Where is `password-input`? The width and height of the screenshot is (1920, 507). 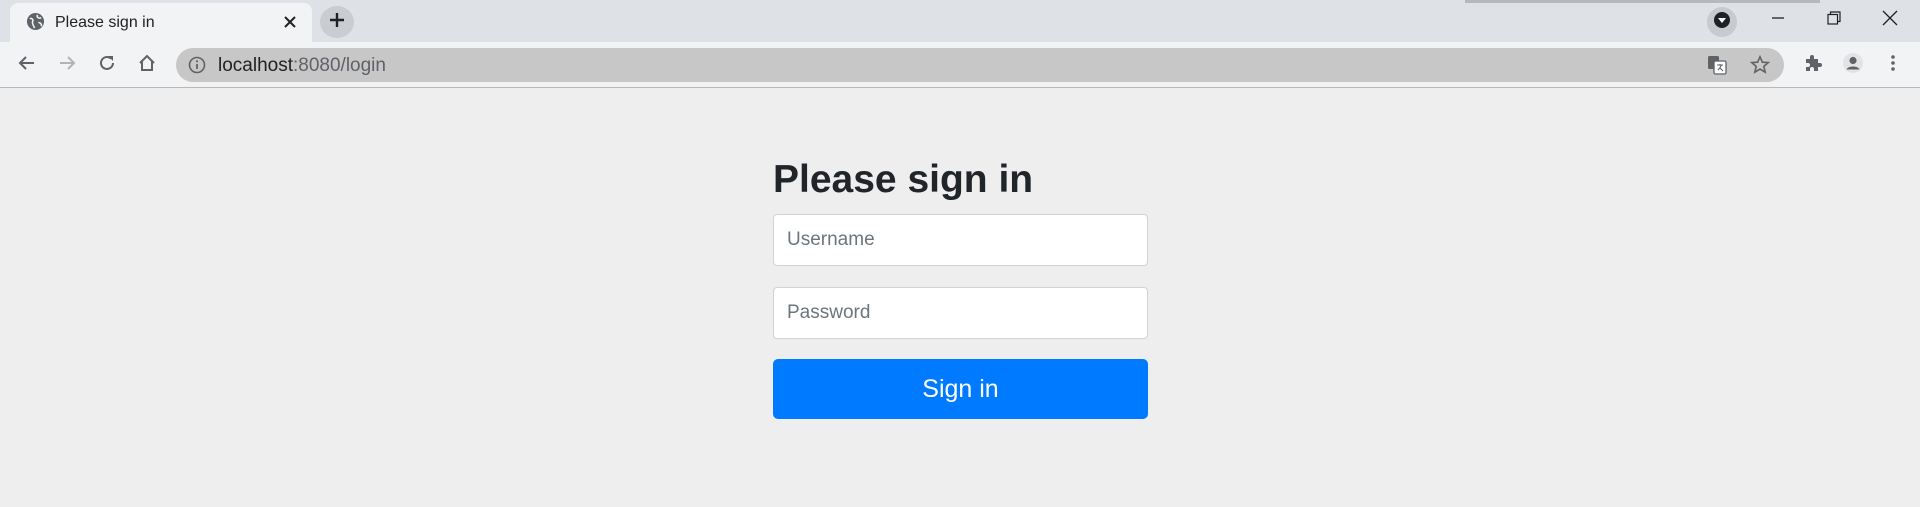 password-input is located at coordinates (960, 313).